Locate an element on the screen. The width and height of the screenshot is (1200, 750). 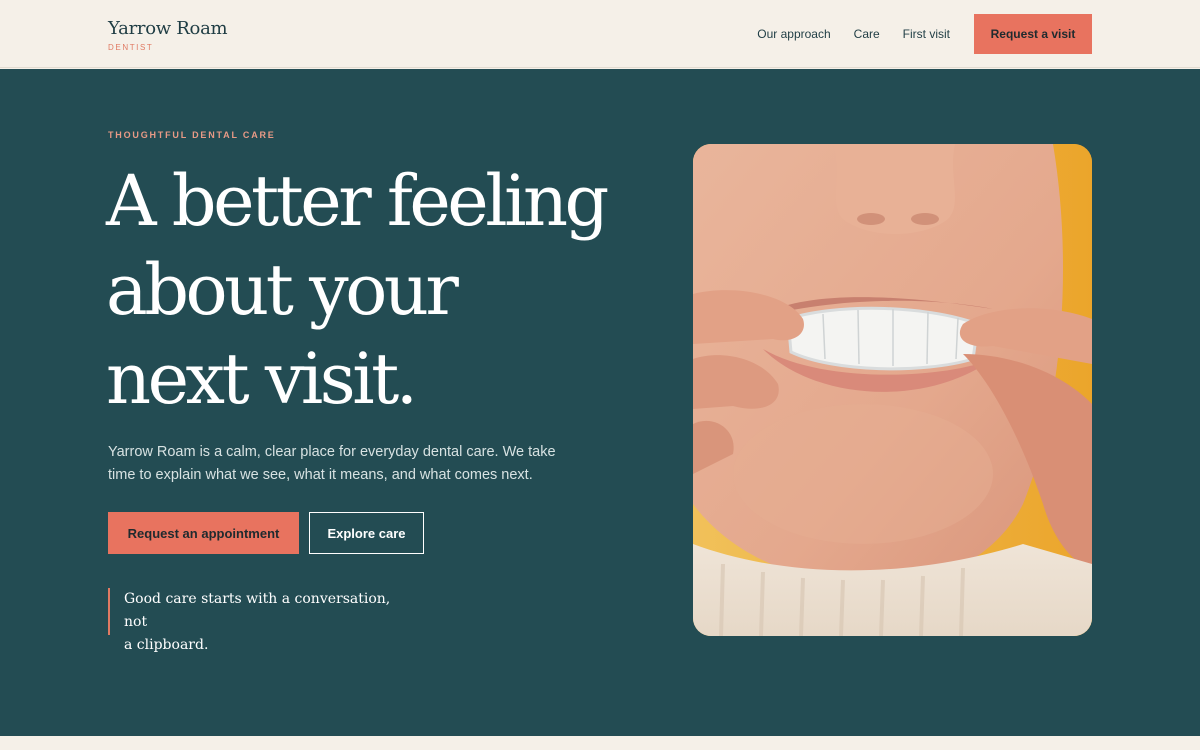
explore-care-button: Explore care is located at coordinates (366, 533).